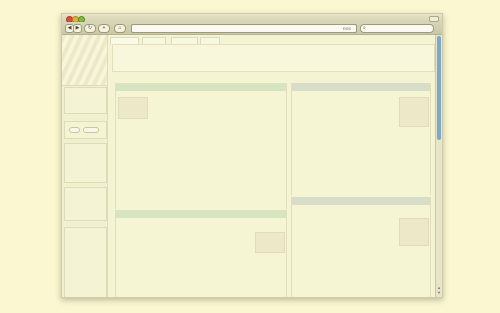  Describe the element at coordinates (272, 41) in the screenshot. I see `nav-tabs` at that location.